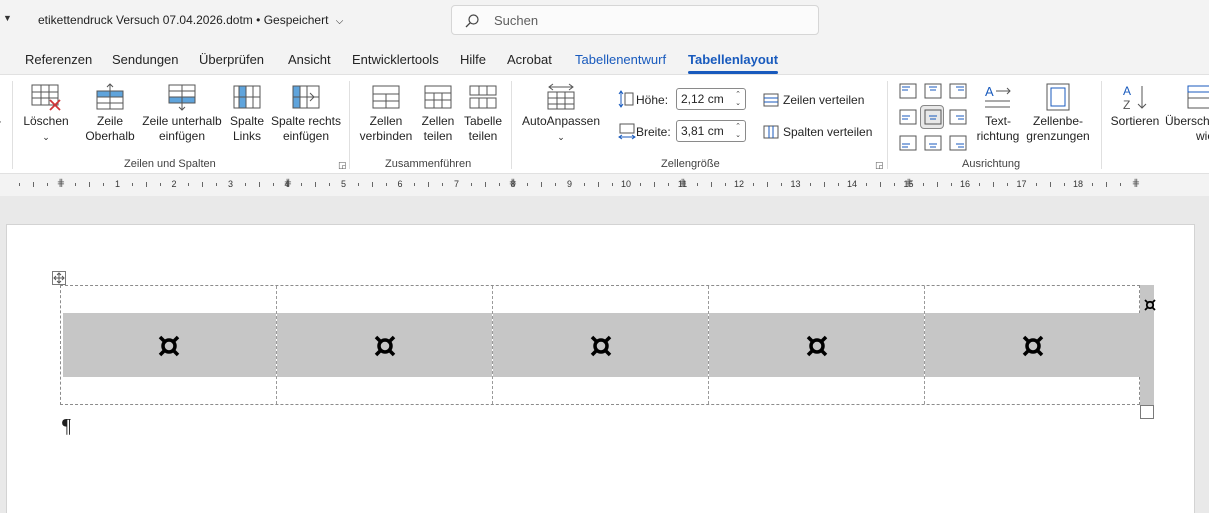 Image resolution: width=1209 pixels, height=513 pixels. Describe the element at coordinates (1198, 97) in the screenshot. I see `repeat-header-rows-icon` at that location.